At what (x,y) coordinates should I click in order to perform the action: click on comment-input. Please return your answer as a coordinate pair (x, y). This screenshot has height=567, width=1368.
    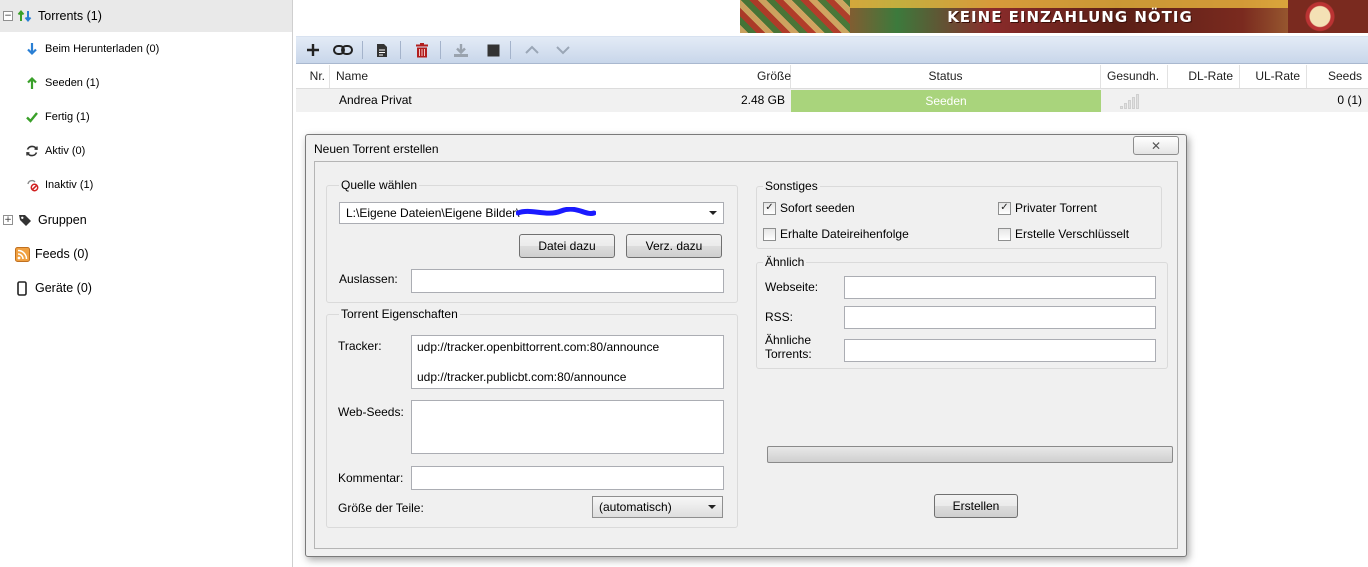
    Looking at the image, I should click on (567, 478).